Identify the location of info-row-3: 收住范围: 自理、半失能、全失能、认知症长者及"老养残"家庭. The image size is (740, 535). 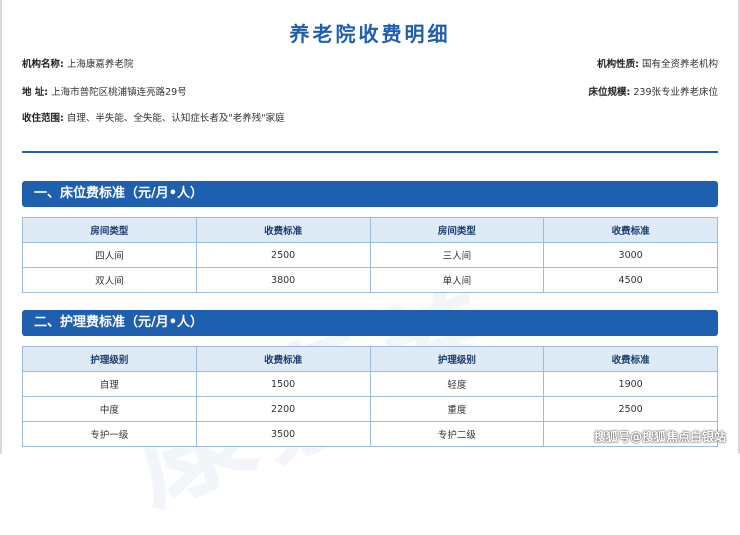
(370, 117).